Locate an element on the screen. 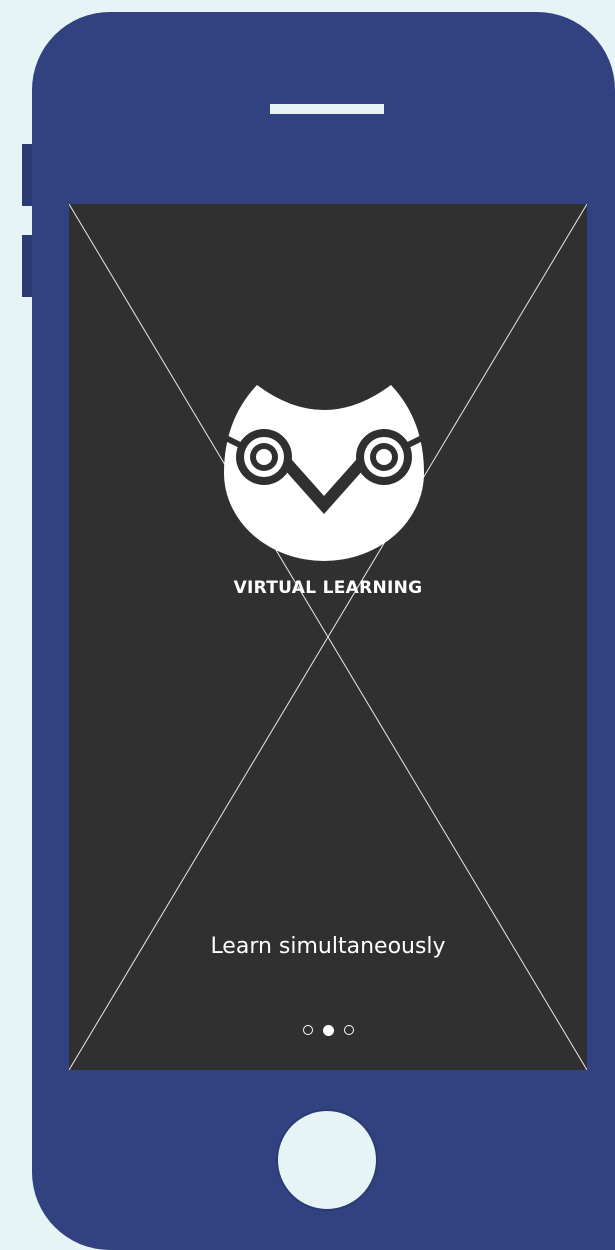  owl-icon is located at coordinates (324, 473).